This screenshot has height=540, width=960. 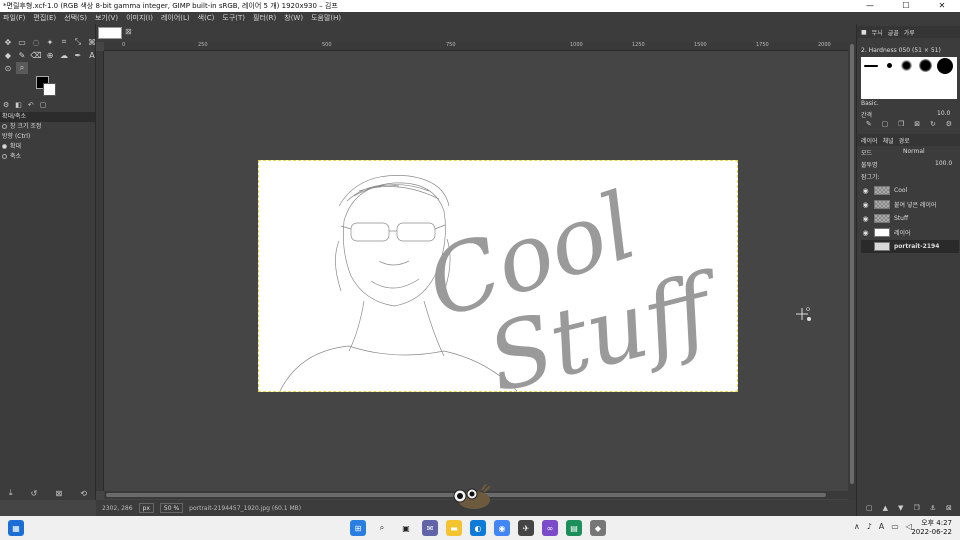 I want to click on zoom-in-radio: 확대, so click(x=47, y=147).